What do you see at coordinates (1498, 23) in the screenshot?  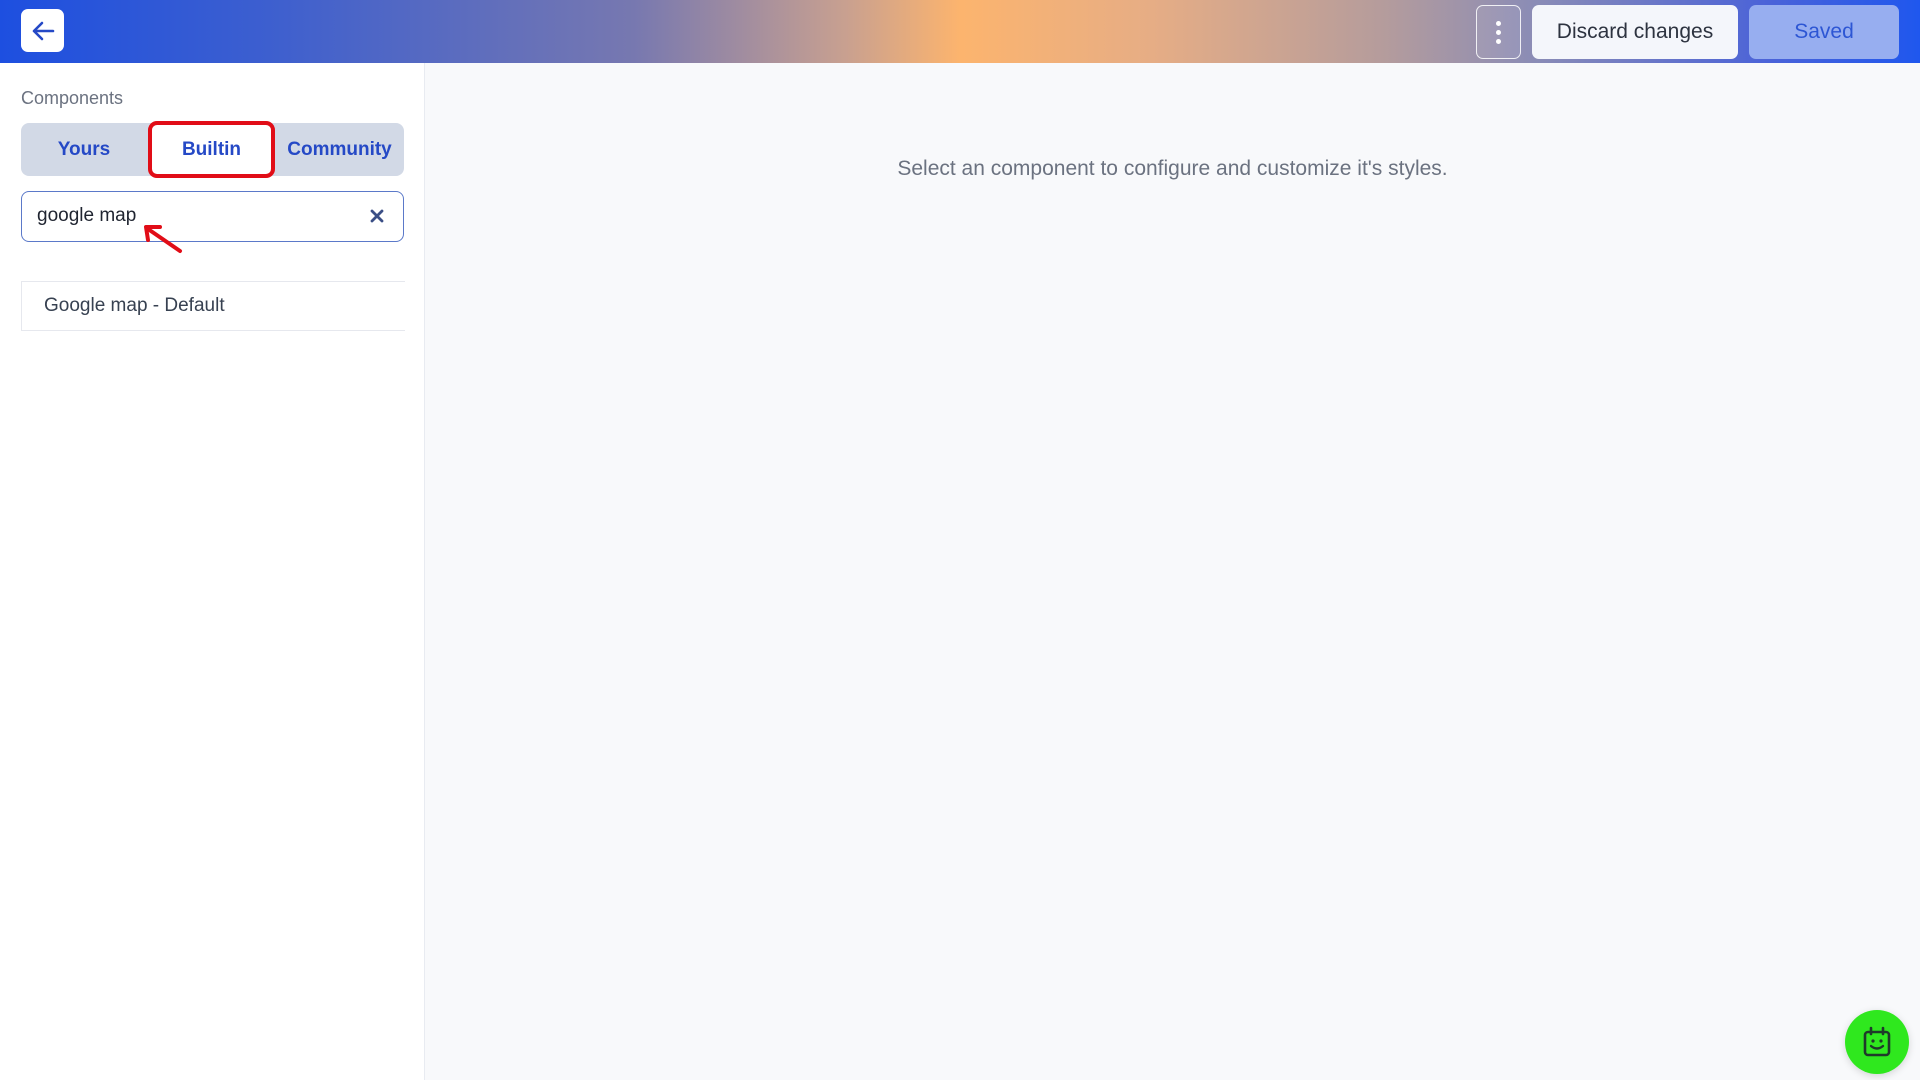 I see `vertical-dots-icon` at bounding box center [1498, 23].